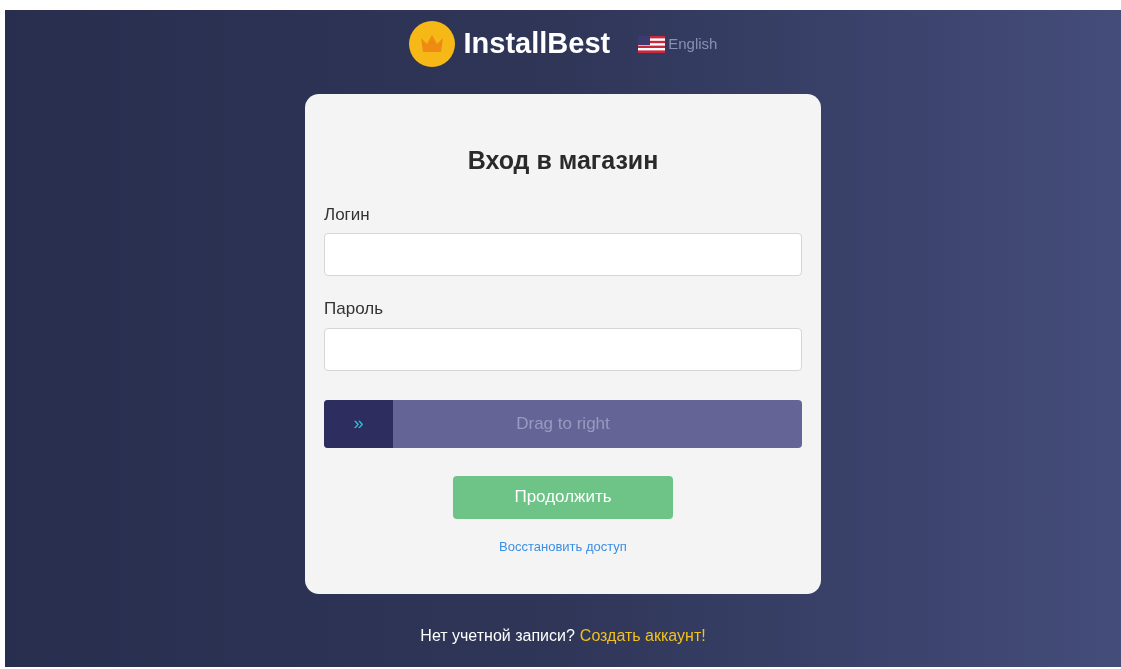 The height and width of the screenshot is (669, 1121). Describe the element at coordinates (652, 44) in the screenshot. I see `us-flag-icon` at that location.